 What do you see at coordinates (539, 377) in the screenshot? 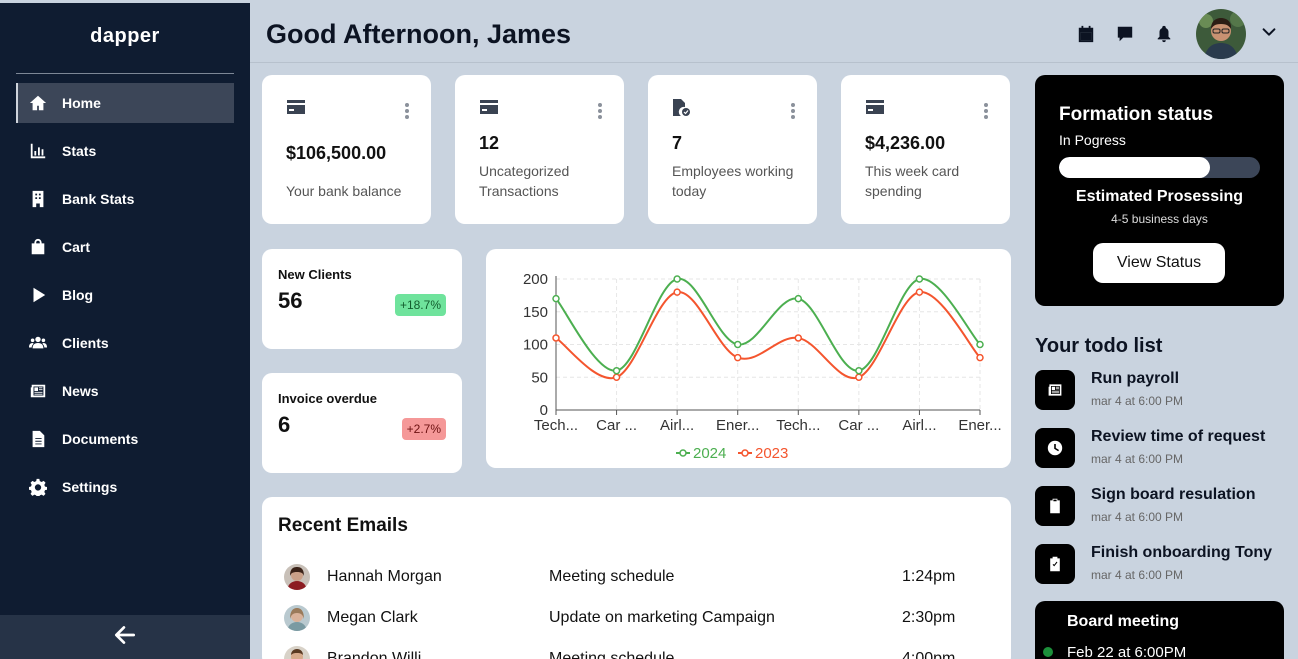
I see `y-tick-label: 50` at bounding box center [539, 377].